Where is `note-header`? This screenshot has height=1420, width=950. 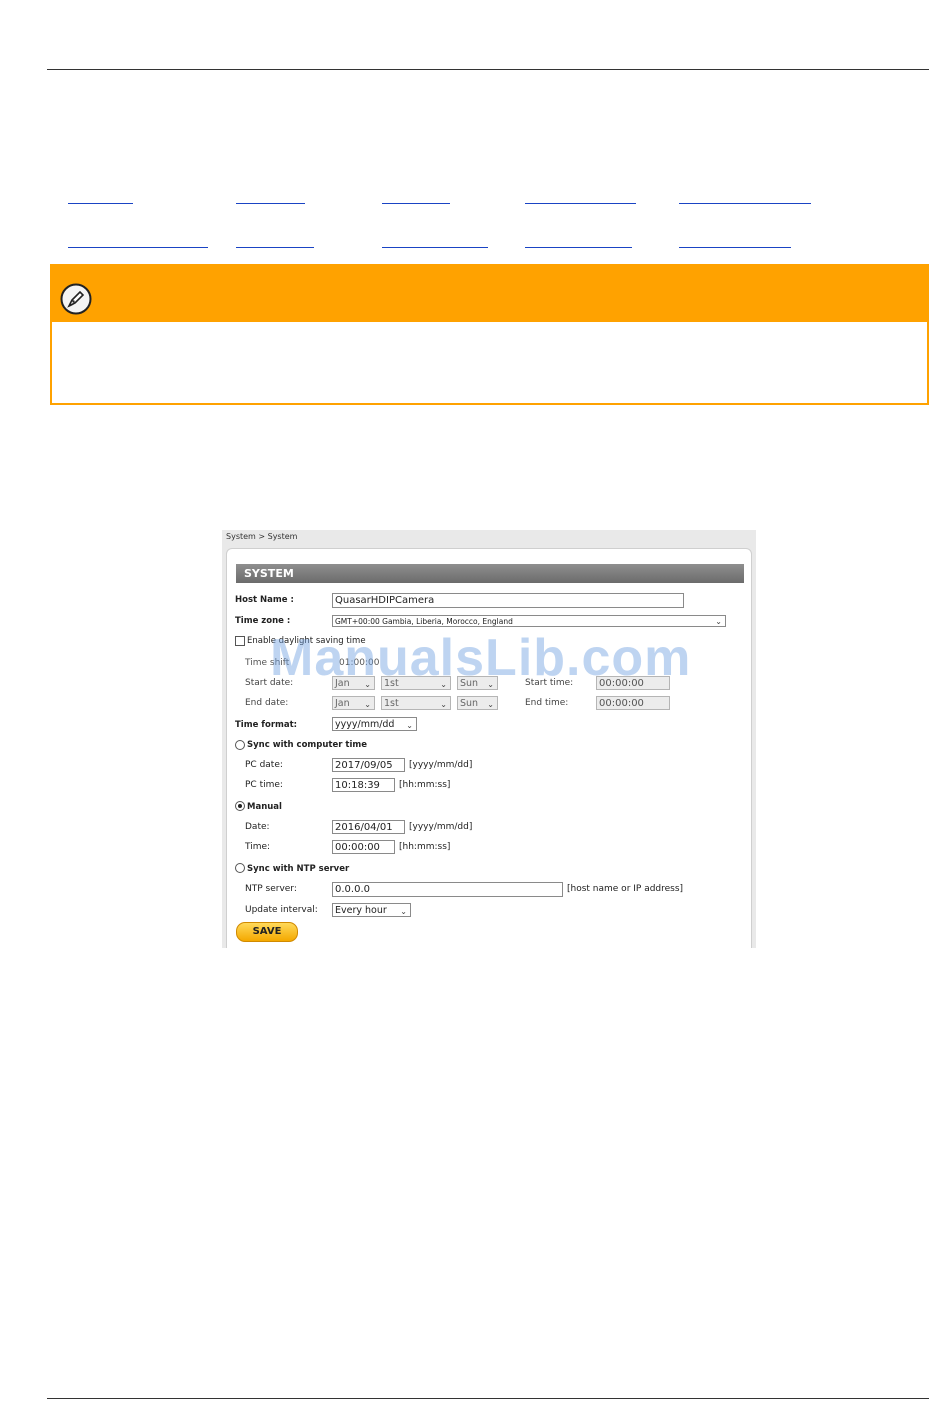 note-header is located at coordinates (489, 293).